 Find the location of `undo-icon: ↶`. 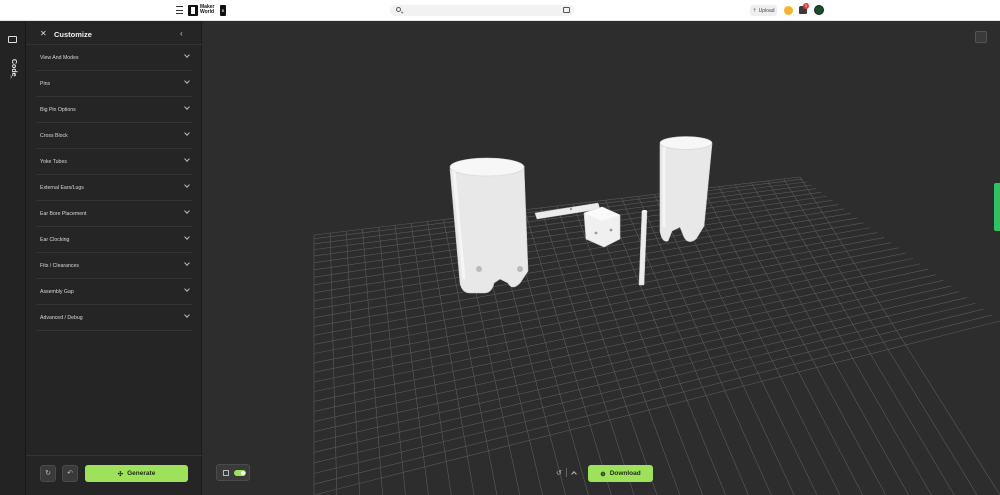

undo-icon: ↶ is located at coordinates (70, 473).